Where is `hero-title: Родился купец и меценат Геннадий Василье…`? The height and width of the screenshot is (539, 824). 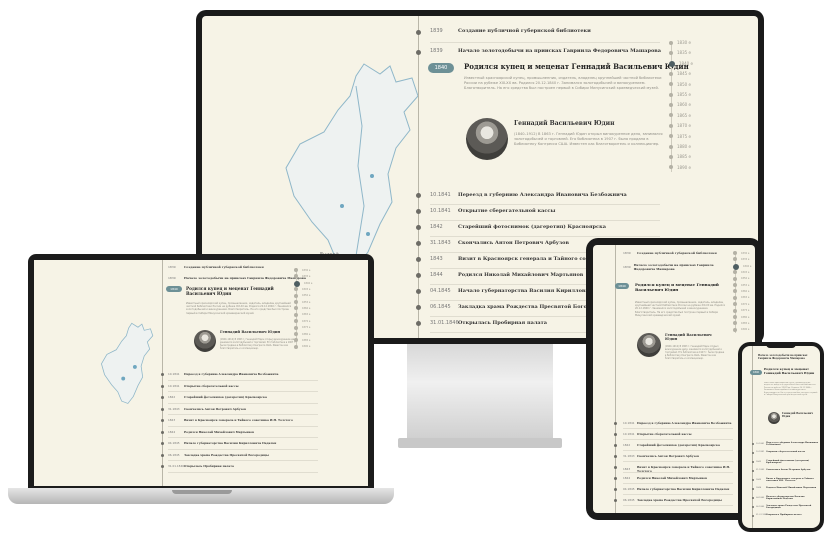
hero-title: Родился купец и меценат Геннадий Василье… is located at coordinates (789, 371).